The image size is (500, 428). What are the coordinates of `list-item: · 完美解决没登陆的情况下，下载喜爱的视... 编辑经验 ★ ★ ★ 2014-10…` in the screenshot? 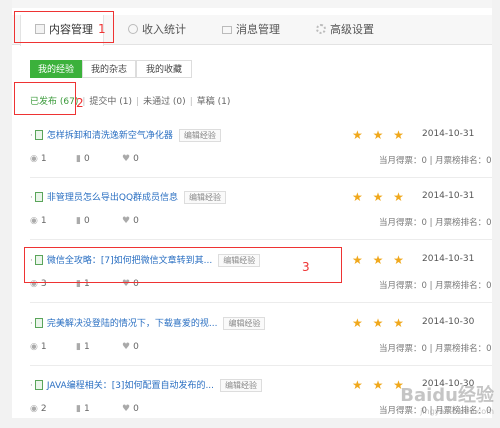 It's located at (261, 336).